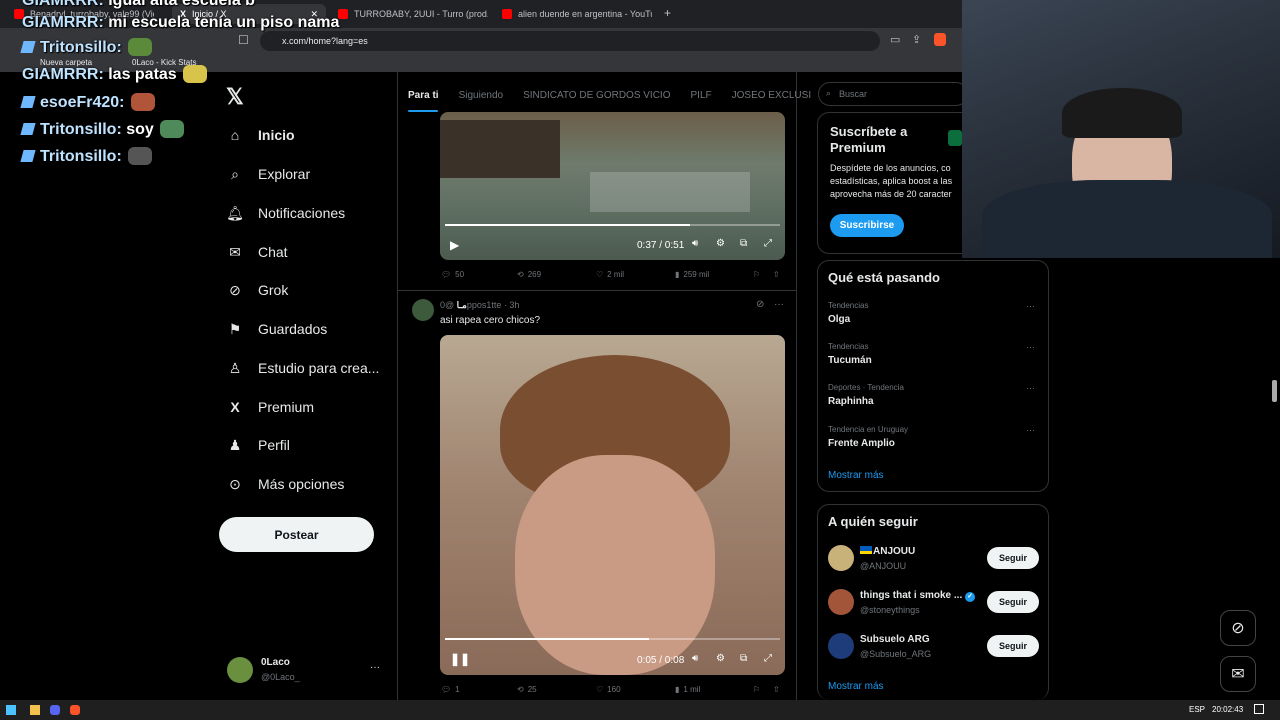 Image resolution: width=1280 pixels, height=720 pixels. Describe the element at coordinates (677, 689) in the screenshot. I see `views-icon: ▮` at that location.